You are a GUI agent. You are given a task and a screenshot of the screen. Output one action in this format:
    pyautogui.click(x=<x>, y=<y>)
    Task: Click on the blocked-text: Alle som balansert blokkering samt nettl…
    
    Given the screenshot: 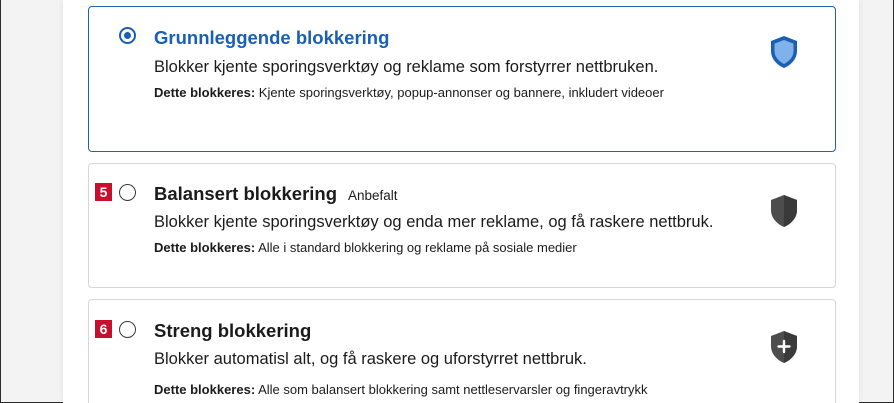 What is the action you would take?
    pyautogui.click(x=453, y=389)
    